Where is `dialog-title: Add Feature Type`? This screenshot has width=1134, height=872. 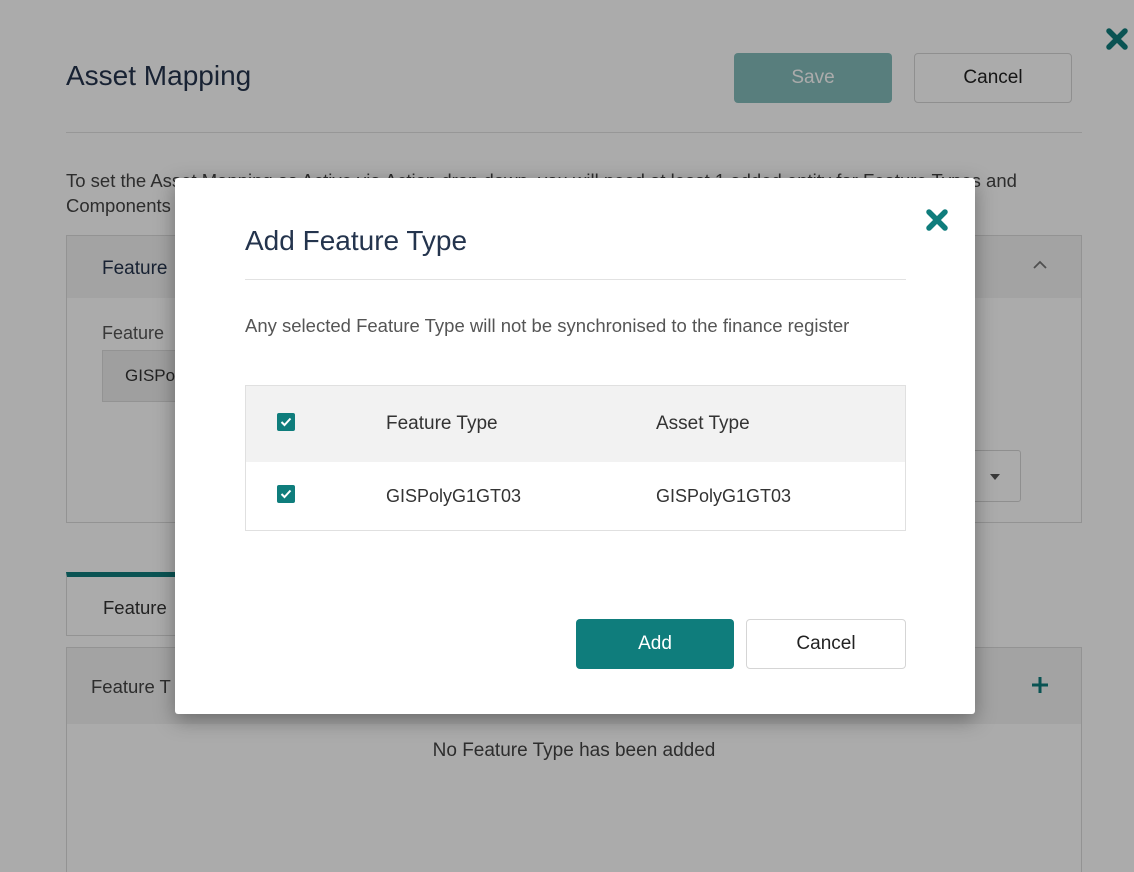
dialog-title: Add Feature Type is located at coordinates (356, 240).